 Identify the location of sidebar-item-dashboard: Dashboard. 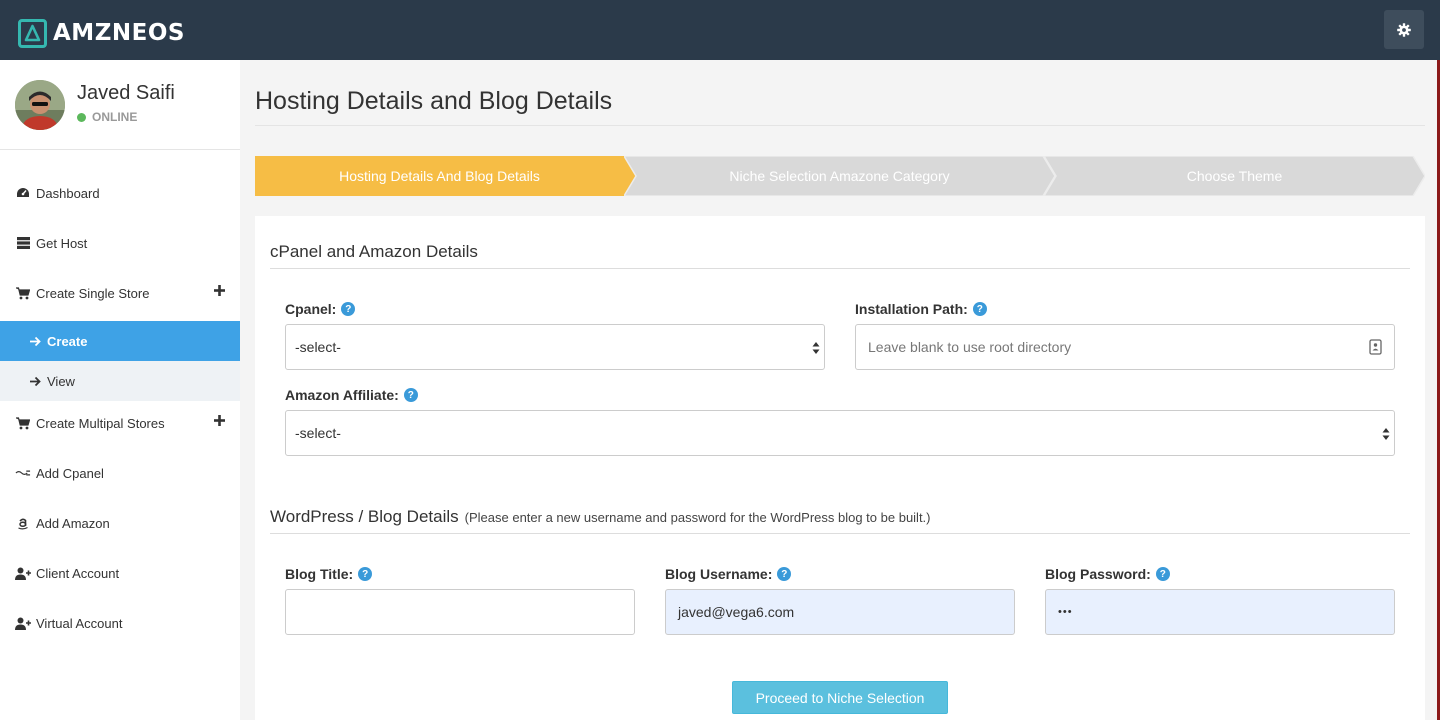
(120, 193).